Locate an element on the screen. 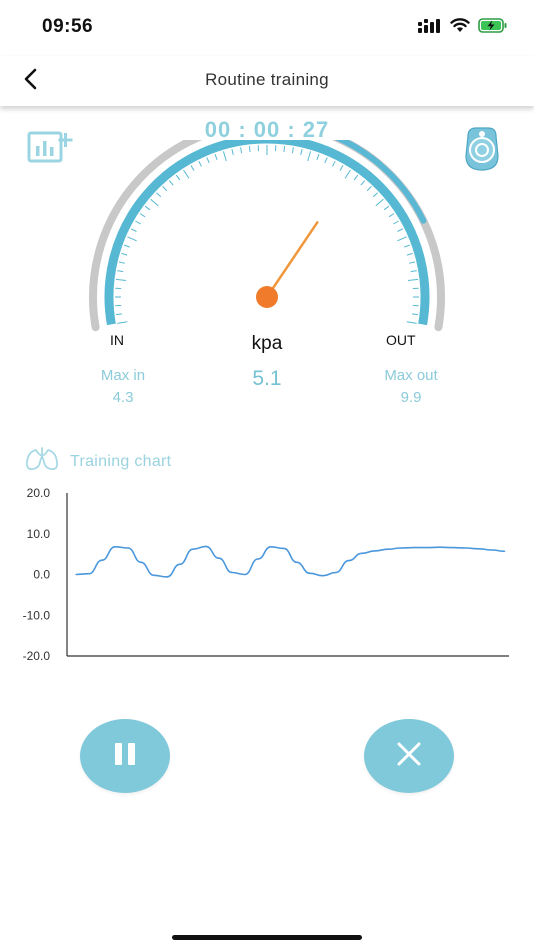 This screenshot has width=534, height=950. y-tick-label: 20.0 is located at coordinates (39, 493).